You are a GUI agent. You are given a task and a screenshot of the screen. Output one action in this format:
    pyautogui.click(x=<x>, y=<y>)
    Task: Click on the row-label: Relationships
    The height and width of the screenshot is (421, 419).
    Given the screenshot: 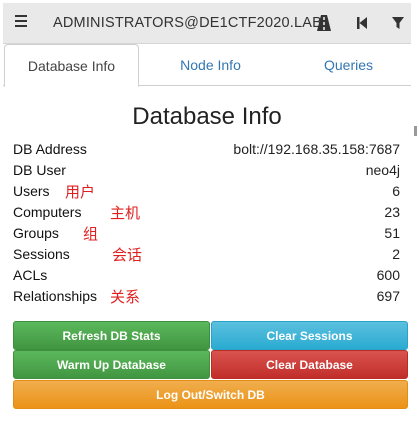 What is the action you would take?
    pyautogui.click(x=55, y=296)
    